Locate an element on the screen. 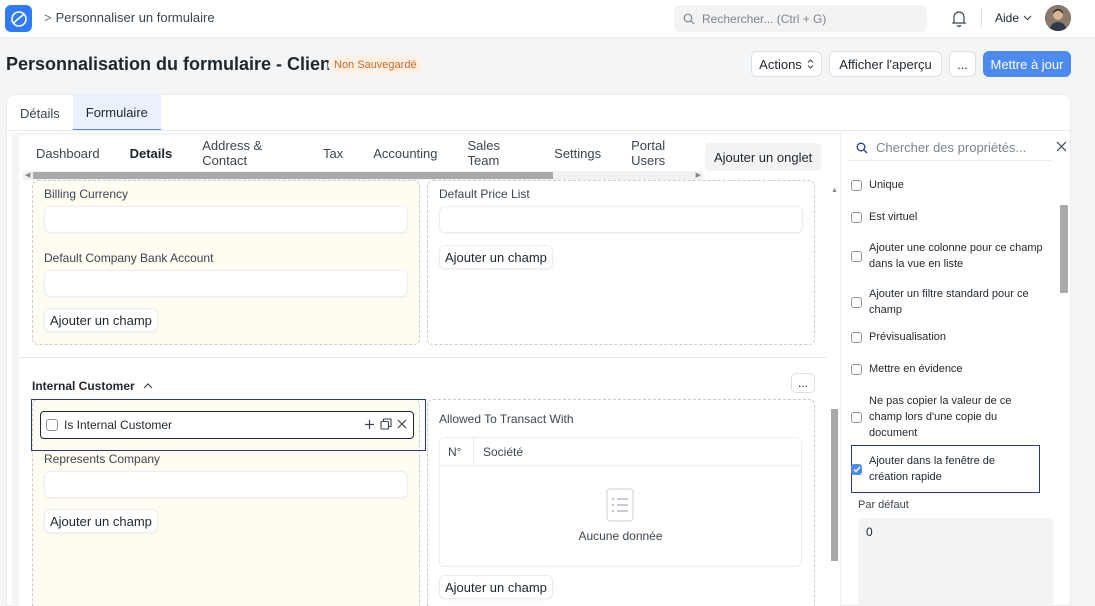 This screenshot has width=1095, height=606. duplicate-icon is located at coordinates (386, 424).